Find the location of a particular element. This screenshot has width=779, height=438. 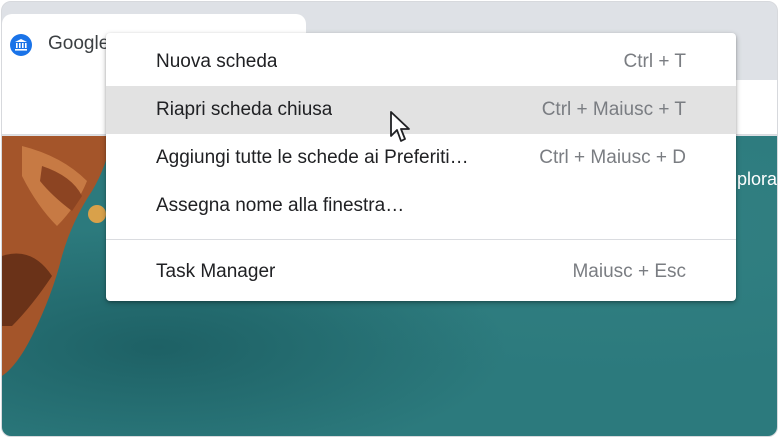

menu-item-reopen-closed-tab: Riapri scheda chiusa Ctrl + Maiusc + T is located at coordinates (421, 110).